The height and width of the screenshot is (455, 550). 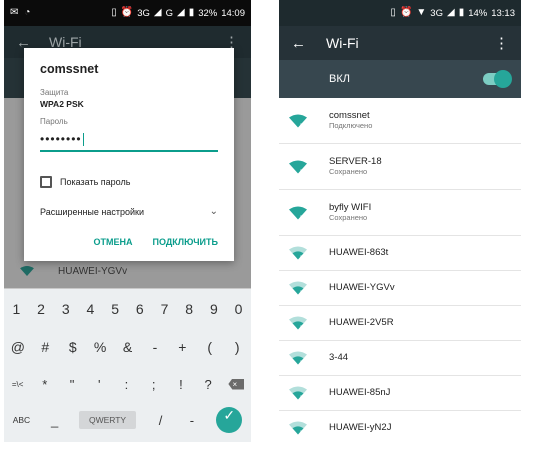 What do you see at coordinates (100, 347) in the screenshot?
I see `key: %` at bounding box center [100, 347].